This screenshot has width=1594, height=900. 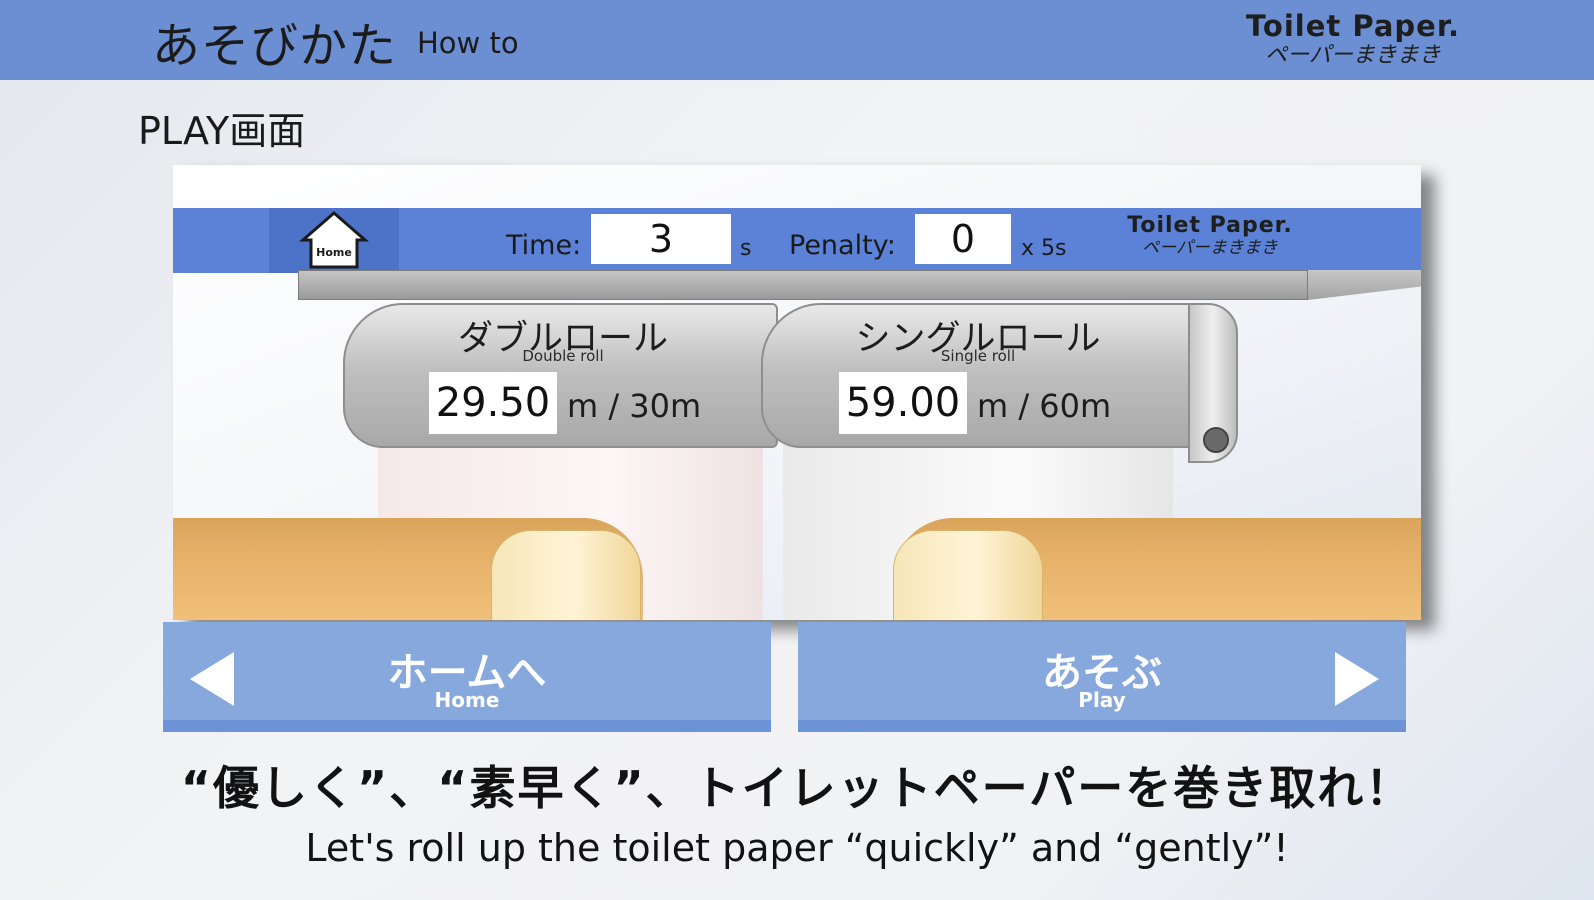 I want to click on holder-shelf, so click(x=803, y=285).